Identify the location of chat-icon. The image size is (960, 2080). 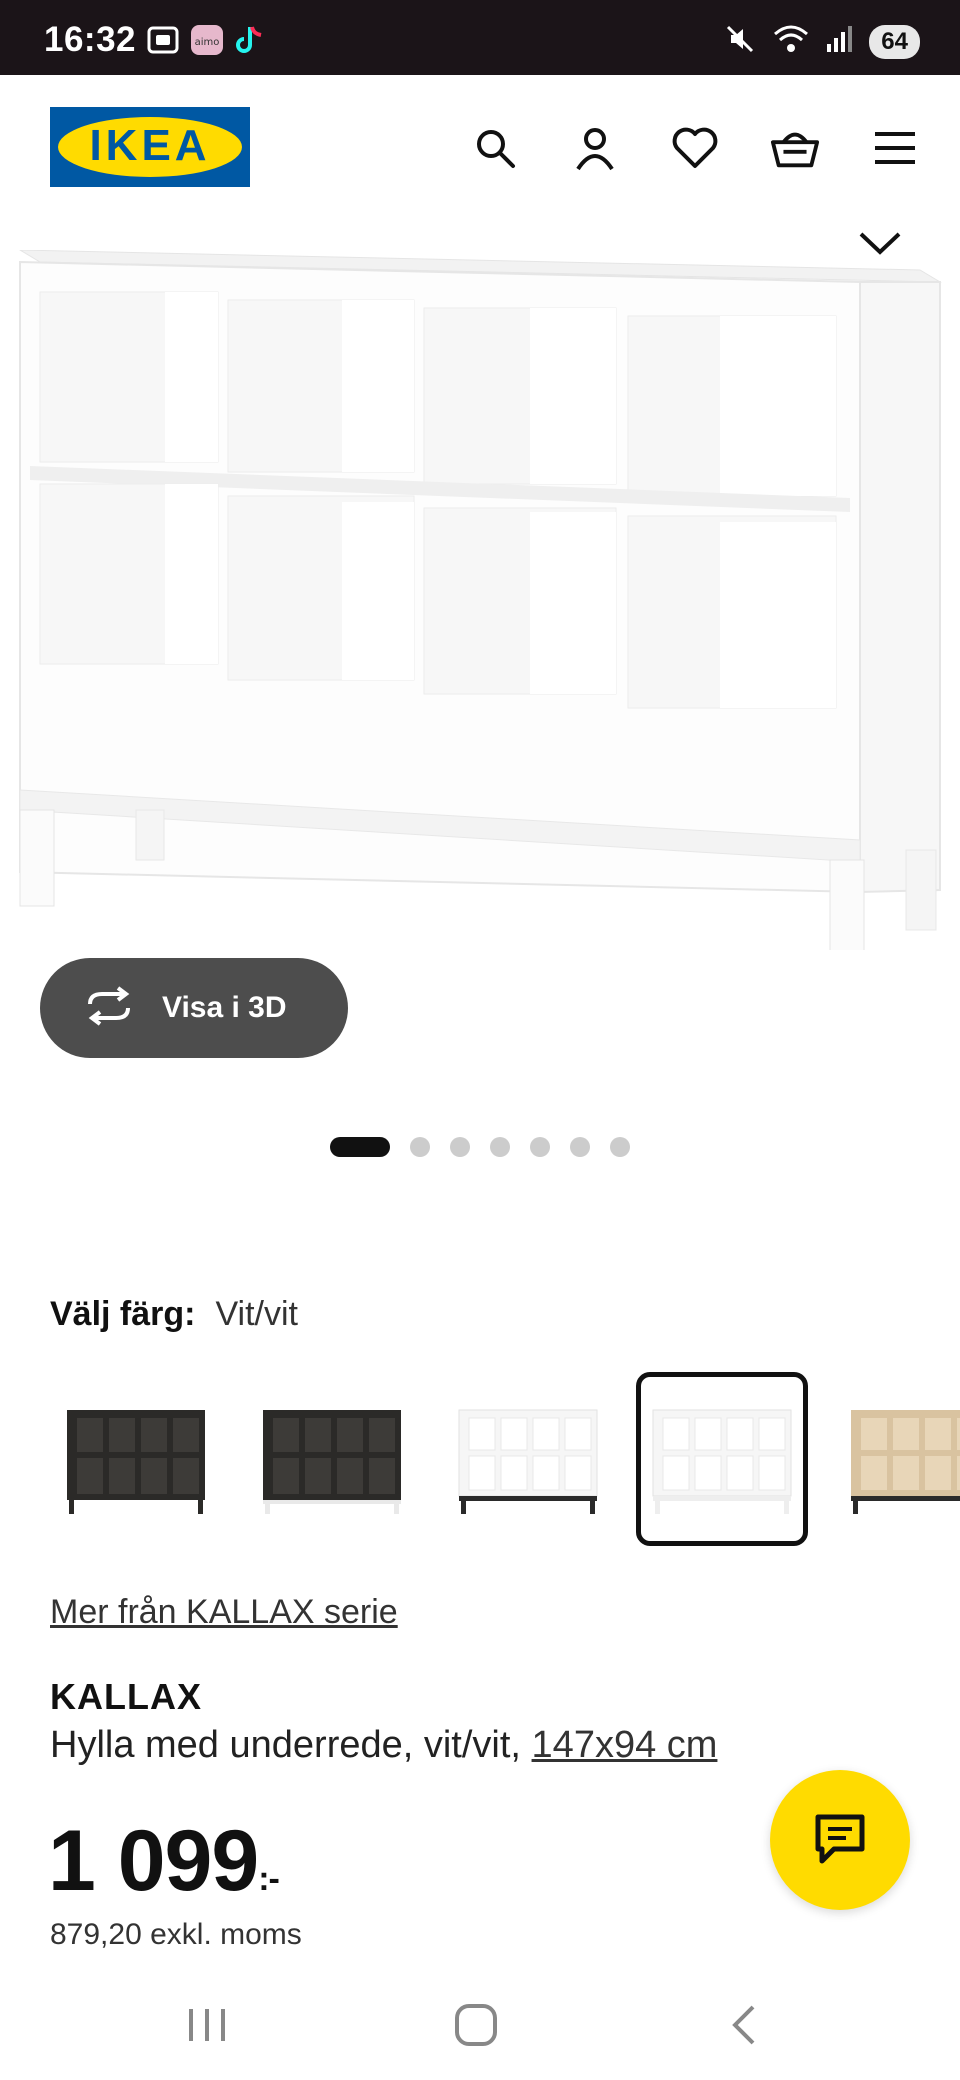
(840, 1840).